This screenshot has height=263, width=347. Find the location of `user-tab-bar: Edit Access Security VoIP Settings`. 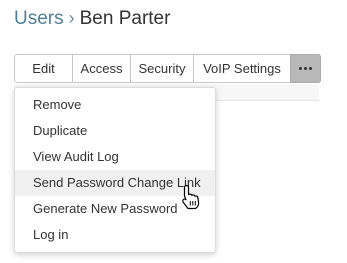

user-tab-bar: Edit Access Security VoIP Settings is located at coordinates (167, 68).